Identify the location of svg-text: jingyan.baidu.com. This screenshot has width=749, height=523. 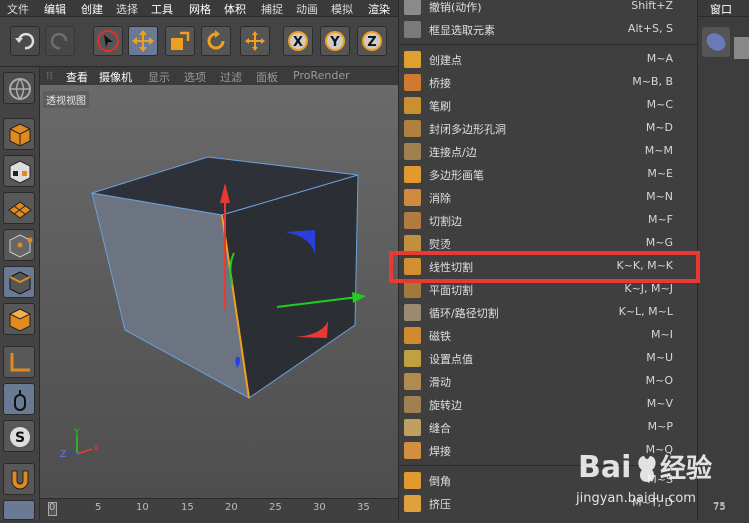
(635, 498).